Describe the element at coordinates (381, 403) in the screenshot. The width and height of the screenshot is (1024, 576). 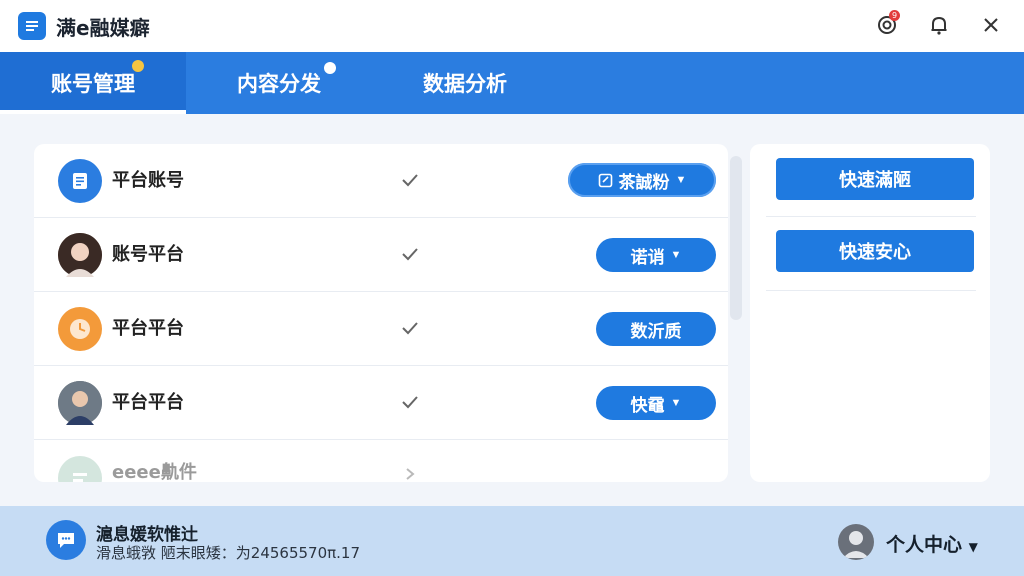
I see `account-row: 平台平台 快黿 ▼` at that location.